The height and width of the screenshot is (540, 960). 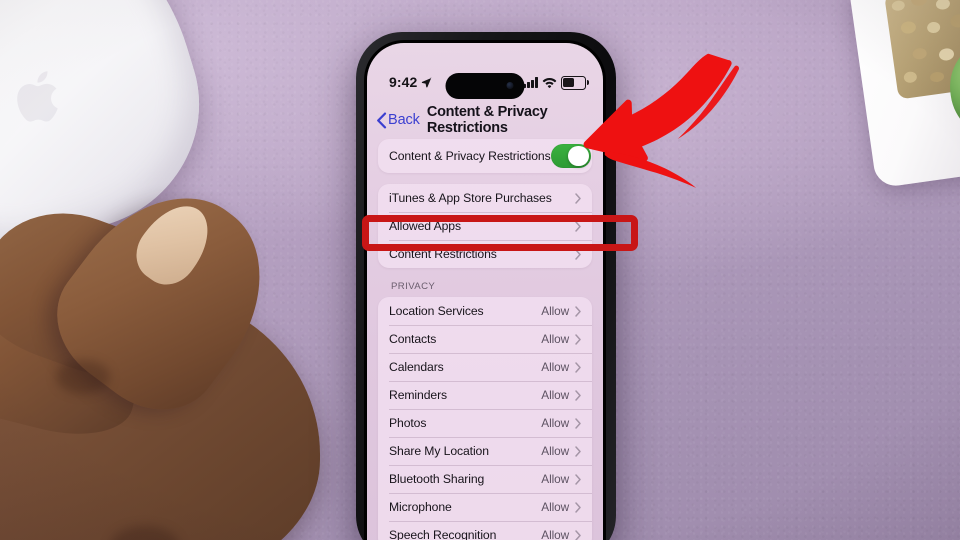 I want to click on chevron-left-icon, so click(x=381, y=120).